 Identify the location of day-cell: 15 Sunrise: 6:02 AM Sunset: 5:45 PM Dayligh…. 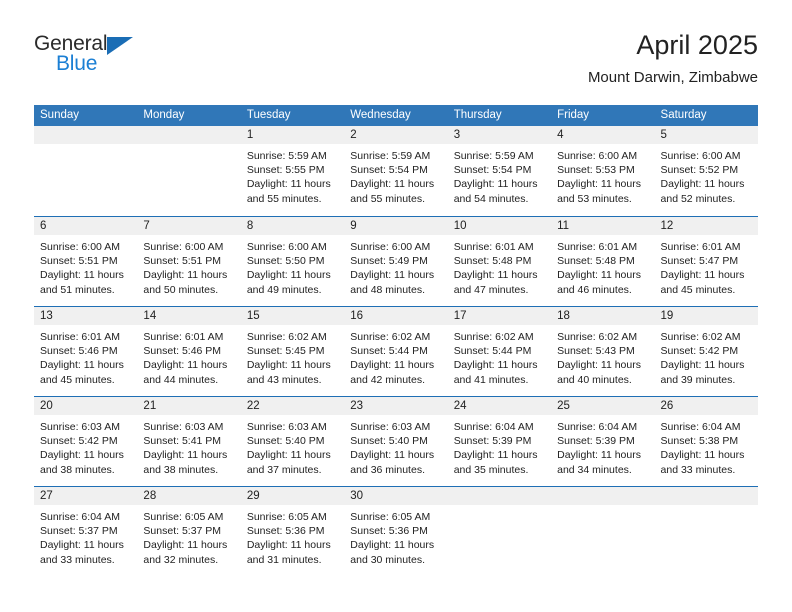
(292, 351).